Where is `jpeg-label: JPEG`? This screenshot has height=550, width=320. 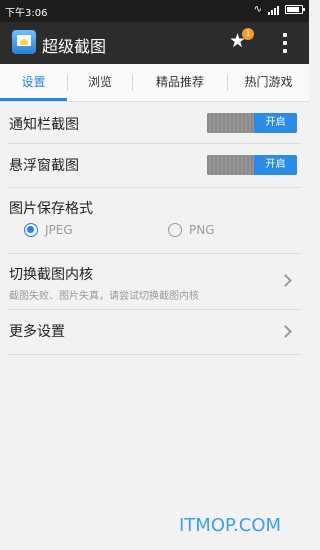 jpeg-label: JPEG is located at coordinates (59, 230).